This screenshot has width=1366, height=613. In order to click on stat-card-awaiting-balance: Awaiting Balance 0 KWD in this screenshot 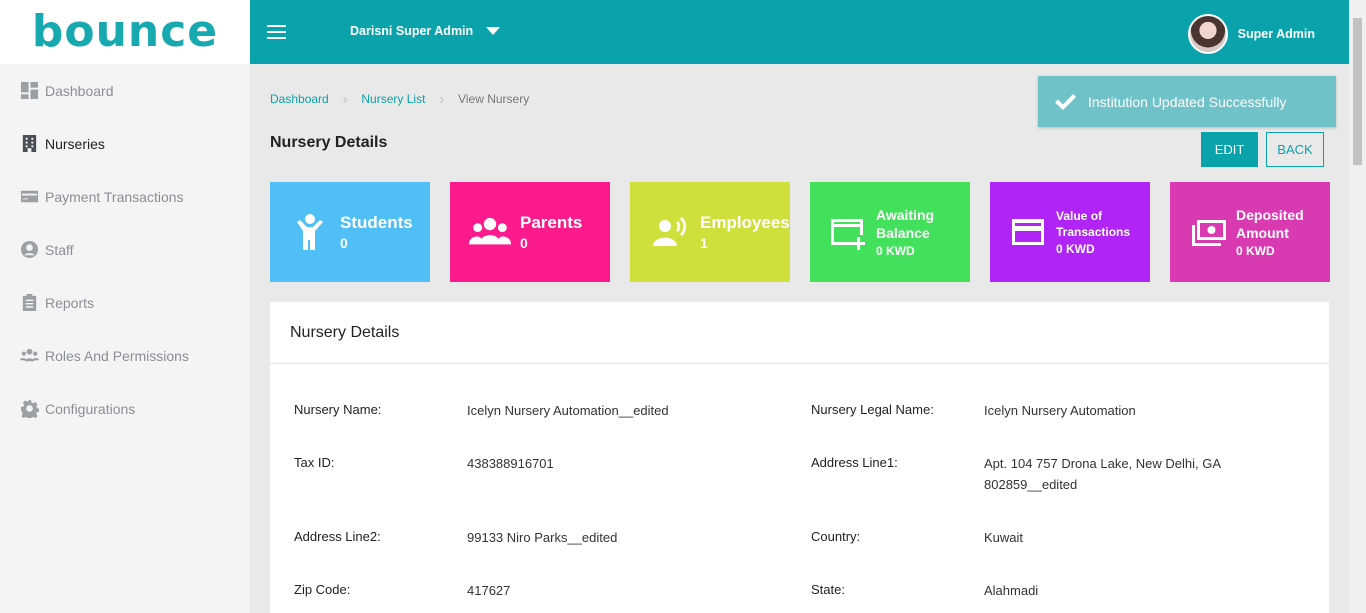, I will do `click(890, 232)`.